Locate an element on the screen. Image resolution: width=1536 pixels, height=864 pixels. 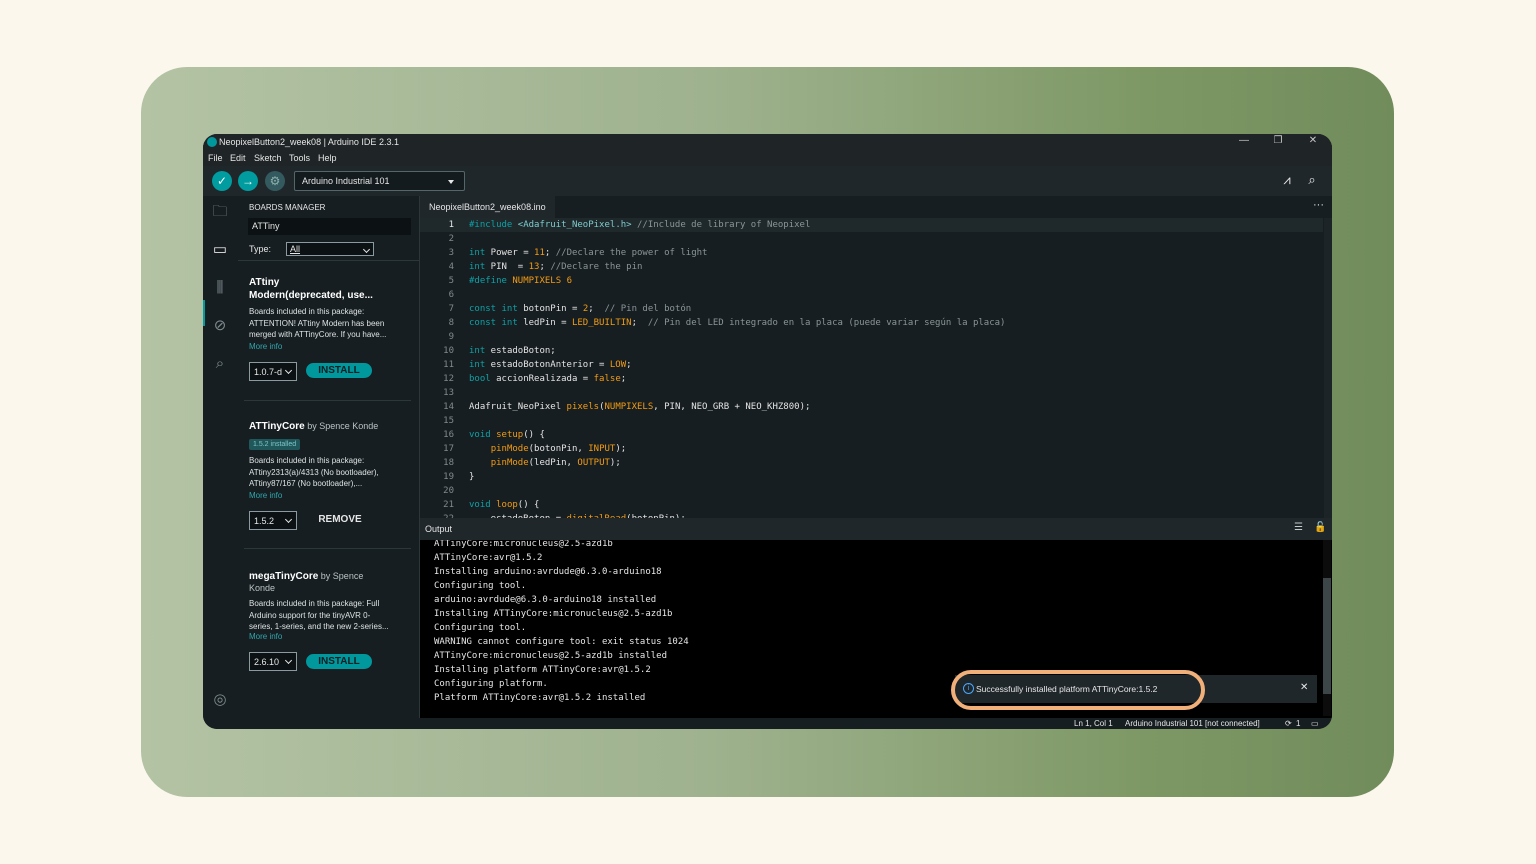
menu-edit: Edit is located at coordinates (238, 158).